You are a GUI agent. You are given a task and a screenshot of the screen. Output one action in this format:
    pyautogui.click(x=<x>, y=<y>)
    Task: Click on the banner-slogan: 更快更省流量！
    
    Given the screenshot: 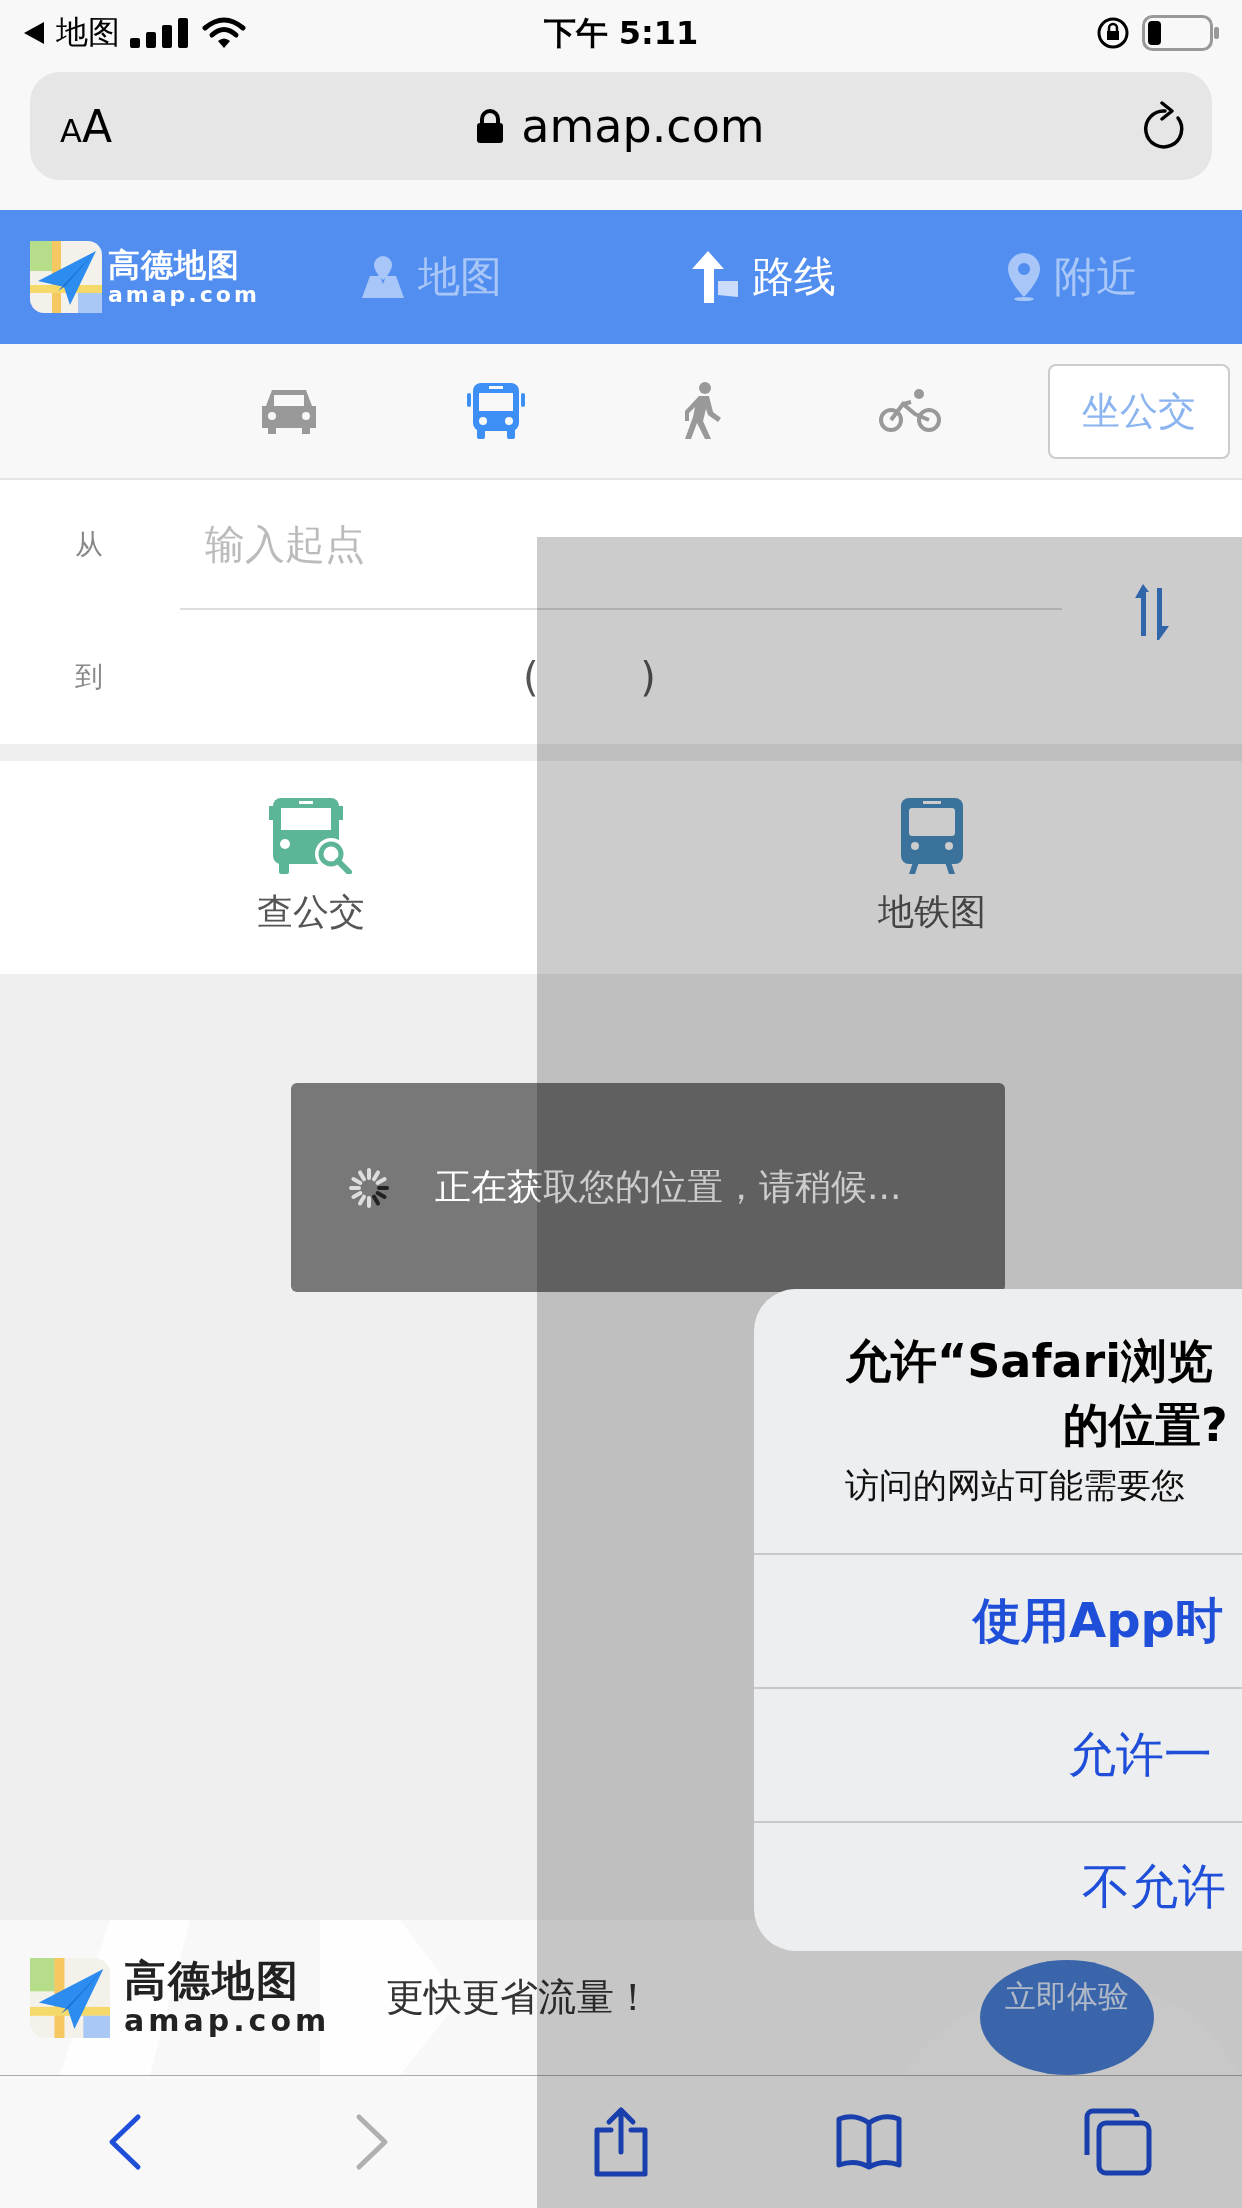 What is the action you would take?
    pyautogui.click(x=519, y=1997)
    